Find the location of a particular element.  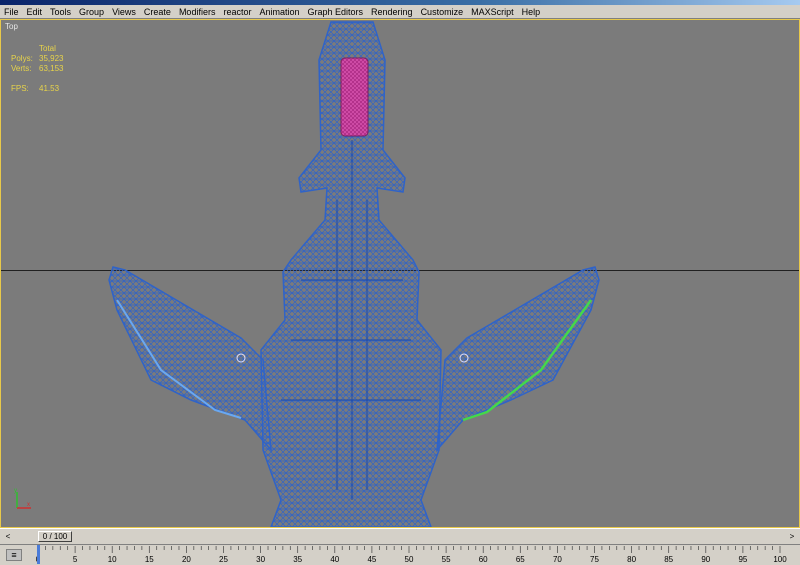

frame-tick-label: 80 is located at coordinates (631, 559).